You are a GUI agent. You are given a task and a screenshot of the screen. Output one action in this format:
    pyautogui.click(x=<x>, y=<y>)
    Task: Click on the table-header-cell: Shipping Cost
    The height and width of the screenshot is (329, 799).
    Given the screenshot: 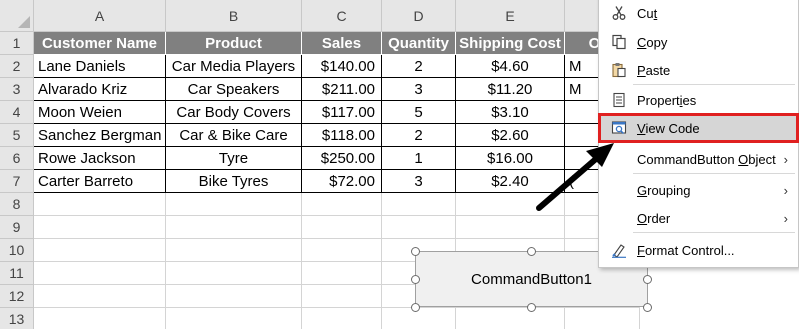 What is the action you would take?
    pyautogui.click(x=510, y=43)
    